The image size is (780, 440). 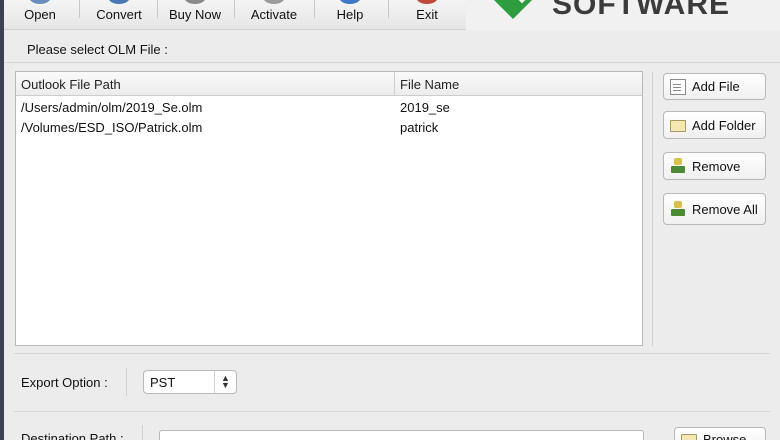 I want to click on activate-label: Activate, so click(x=274, y=14).